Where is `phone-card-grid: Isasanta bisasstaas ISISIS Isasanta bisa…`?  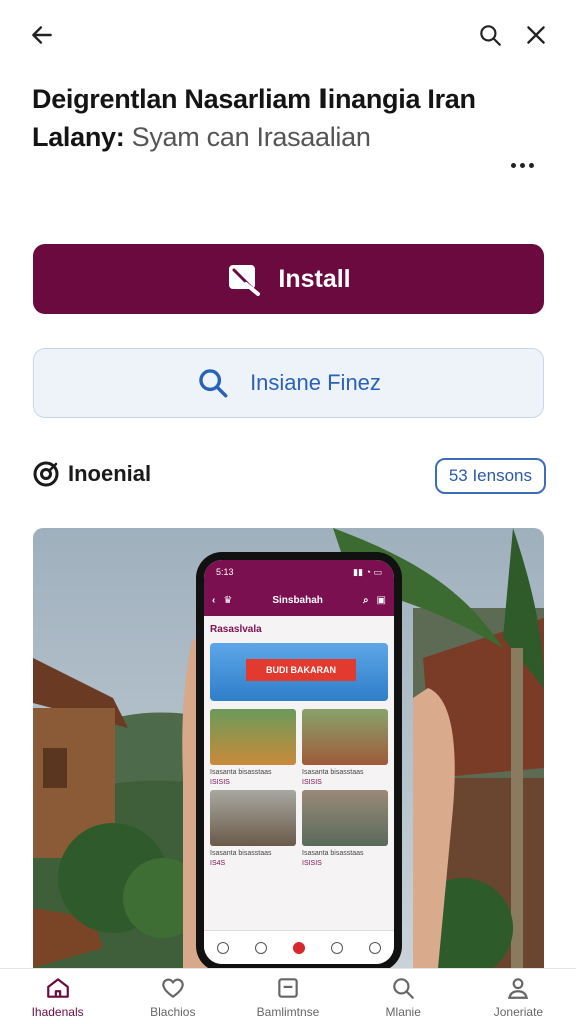
phone-card-grid: Isasanta bisasstaas ISISIS Isasanta bisa… is located at coordinates (299, 788).